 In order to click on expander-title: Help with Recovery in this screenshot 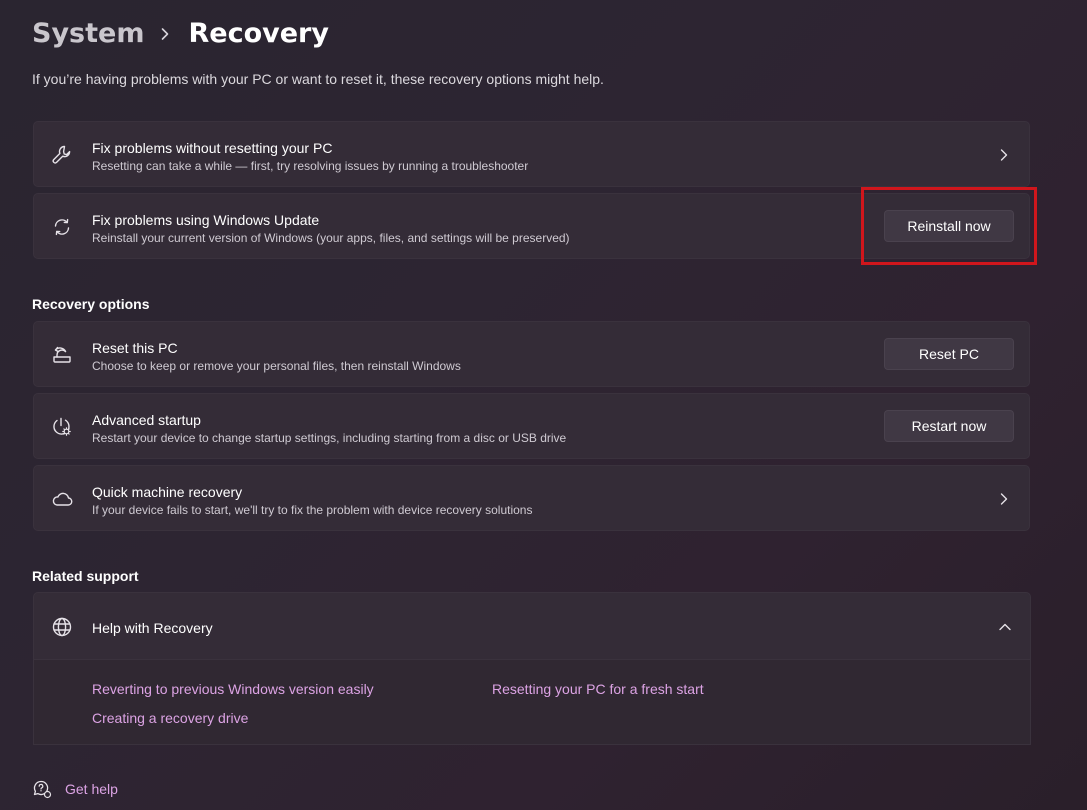, I will do `click(152, 628)`.